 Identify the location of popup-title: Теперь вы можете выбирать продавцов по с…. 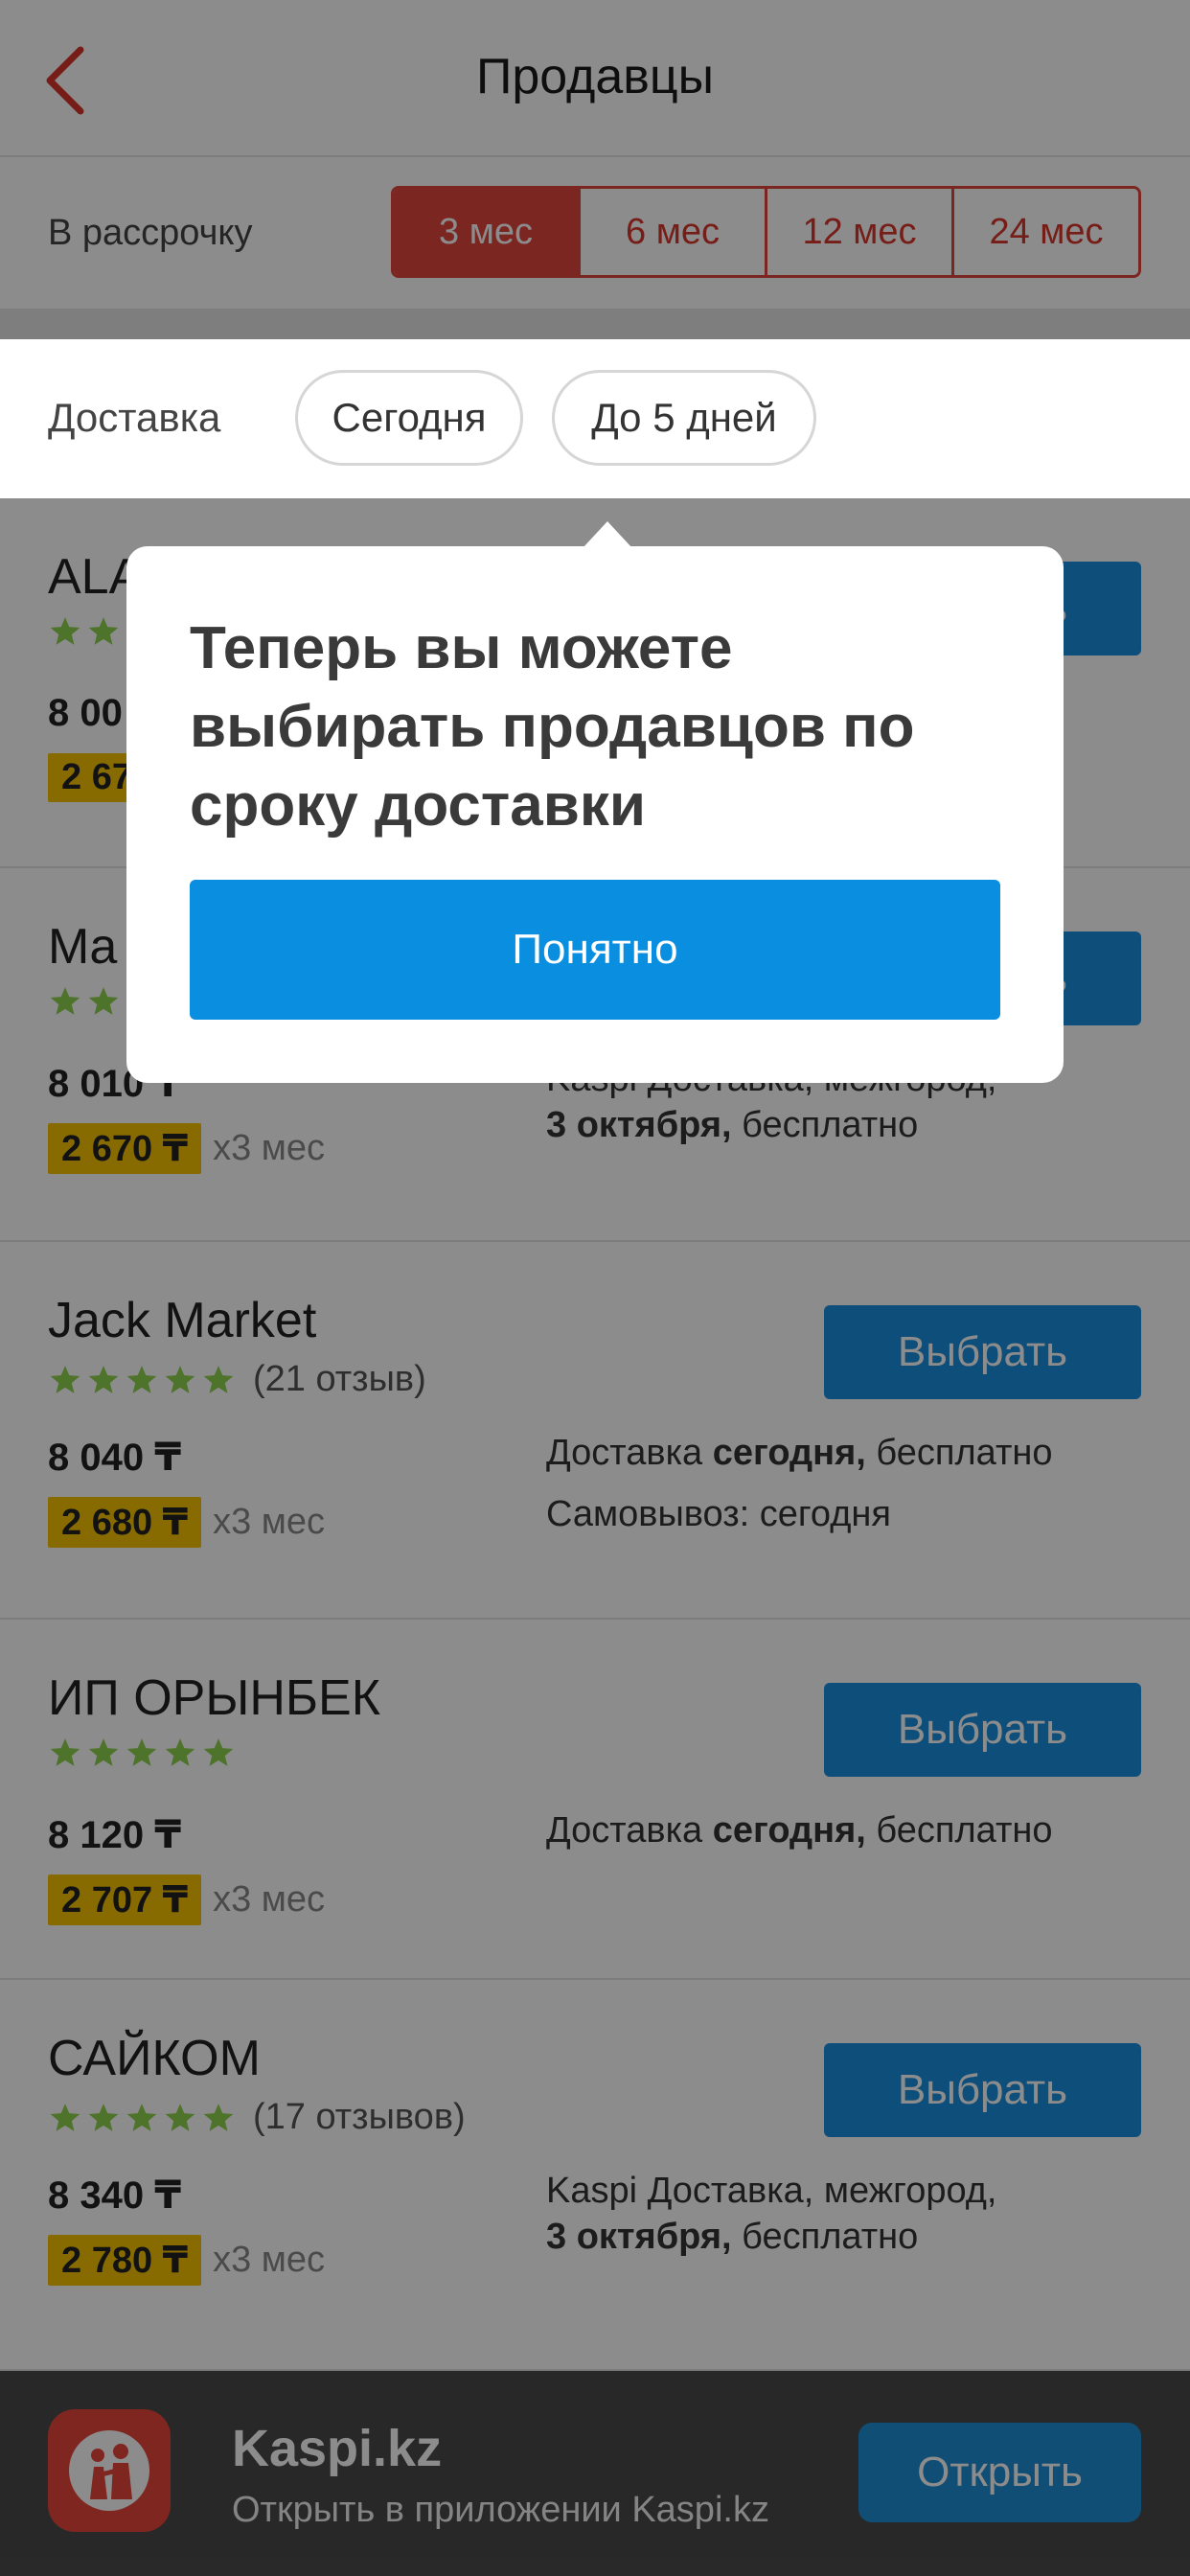
(553, 727).